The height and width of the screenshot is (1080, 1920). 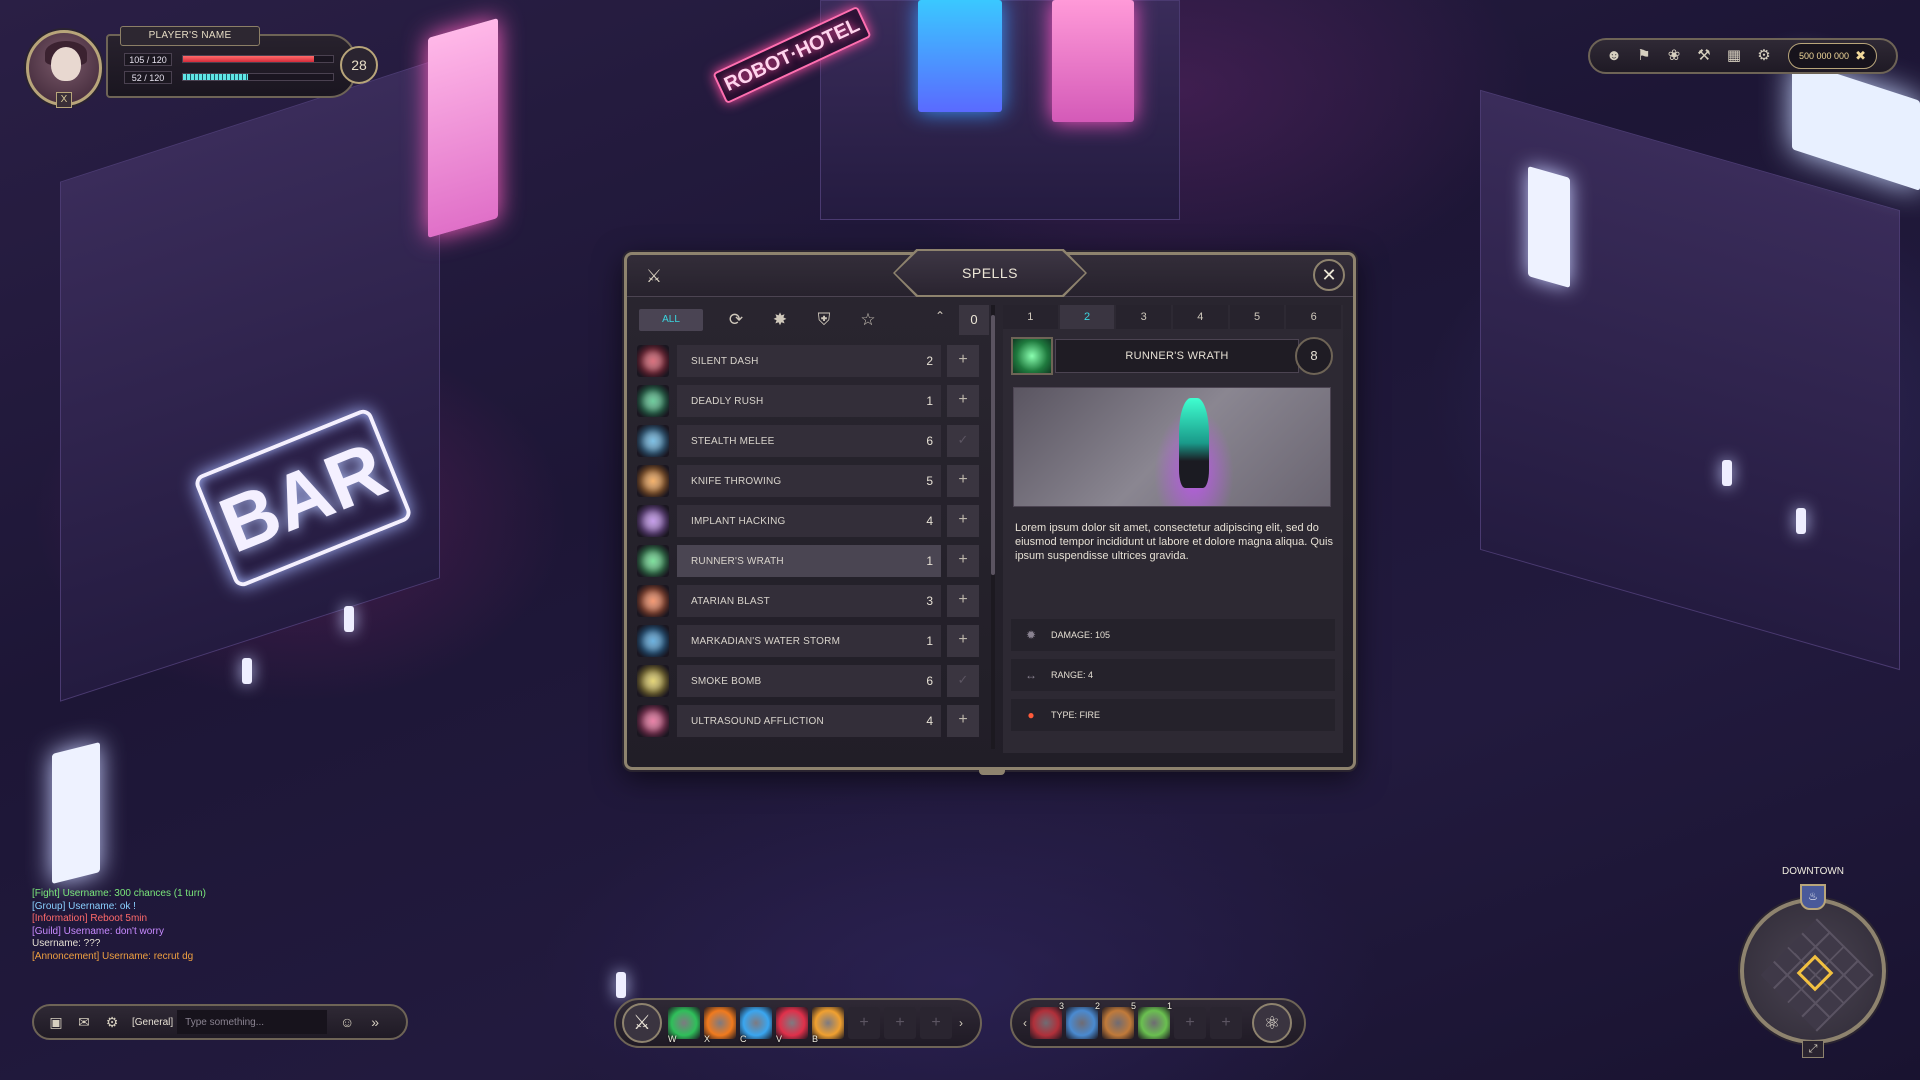 I want to click on settings-icon: ⚙, so click(x=1764, y=56).